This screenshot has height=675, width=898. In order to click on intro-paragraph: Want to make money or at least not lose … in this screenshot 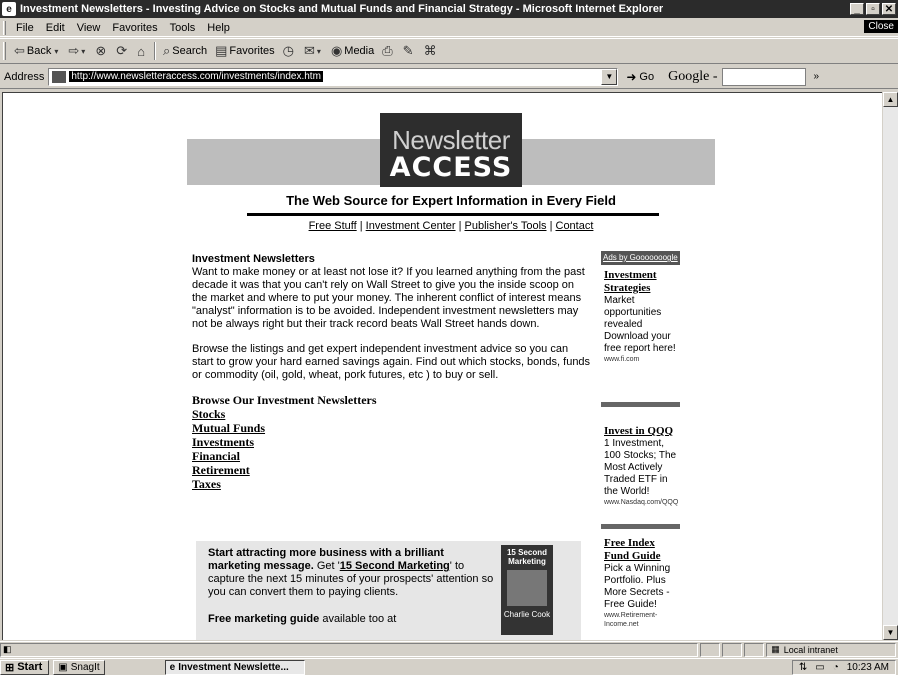, I will do `click(388, 298)`.